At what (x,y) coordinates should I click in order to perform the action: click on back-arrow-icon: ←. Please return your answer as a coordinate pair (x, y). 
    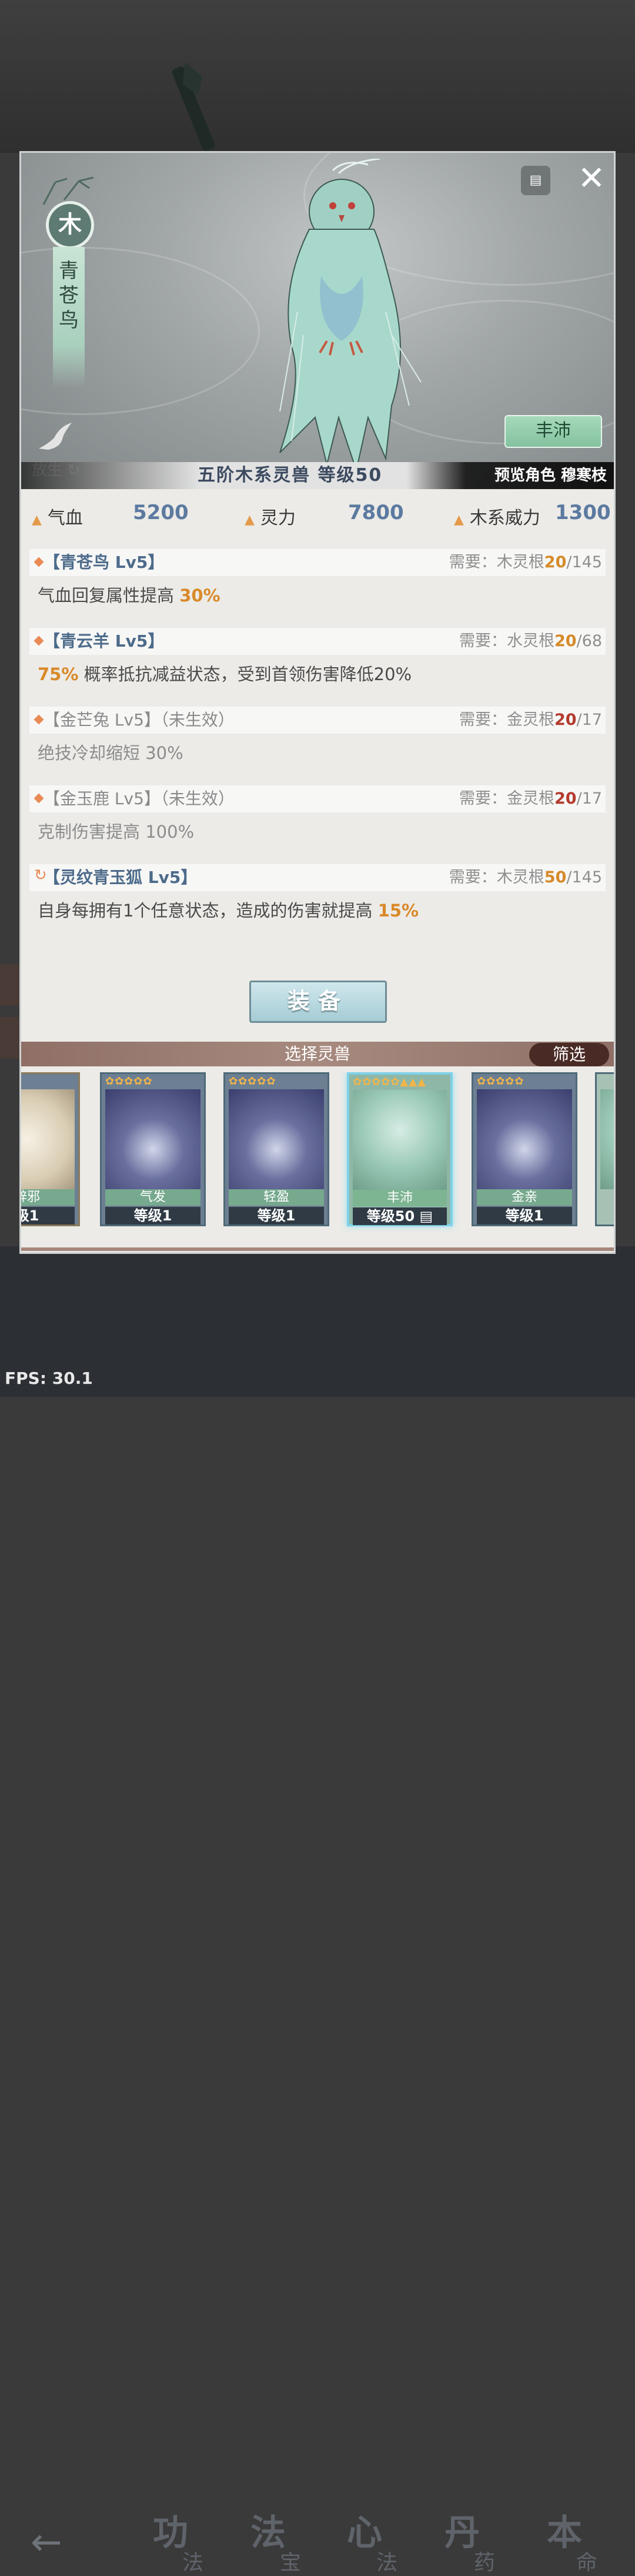
    Looking at the image, I should click on (54, 2542).